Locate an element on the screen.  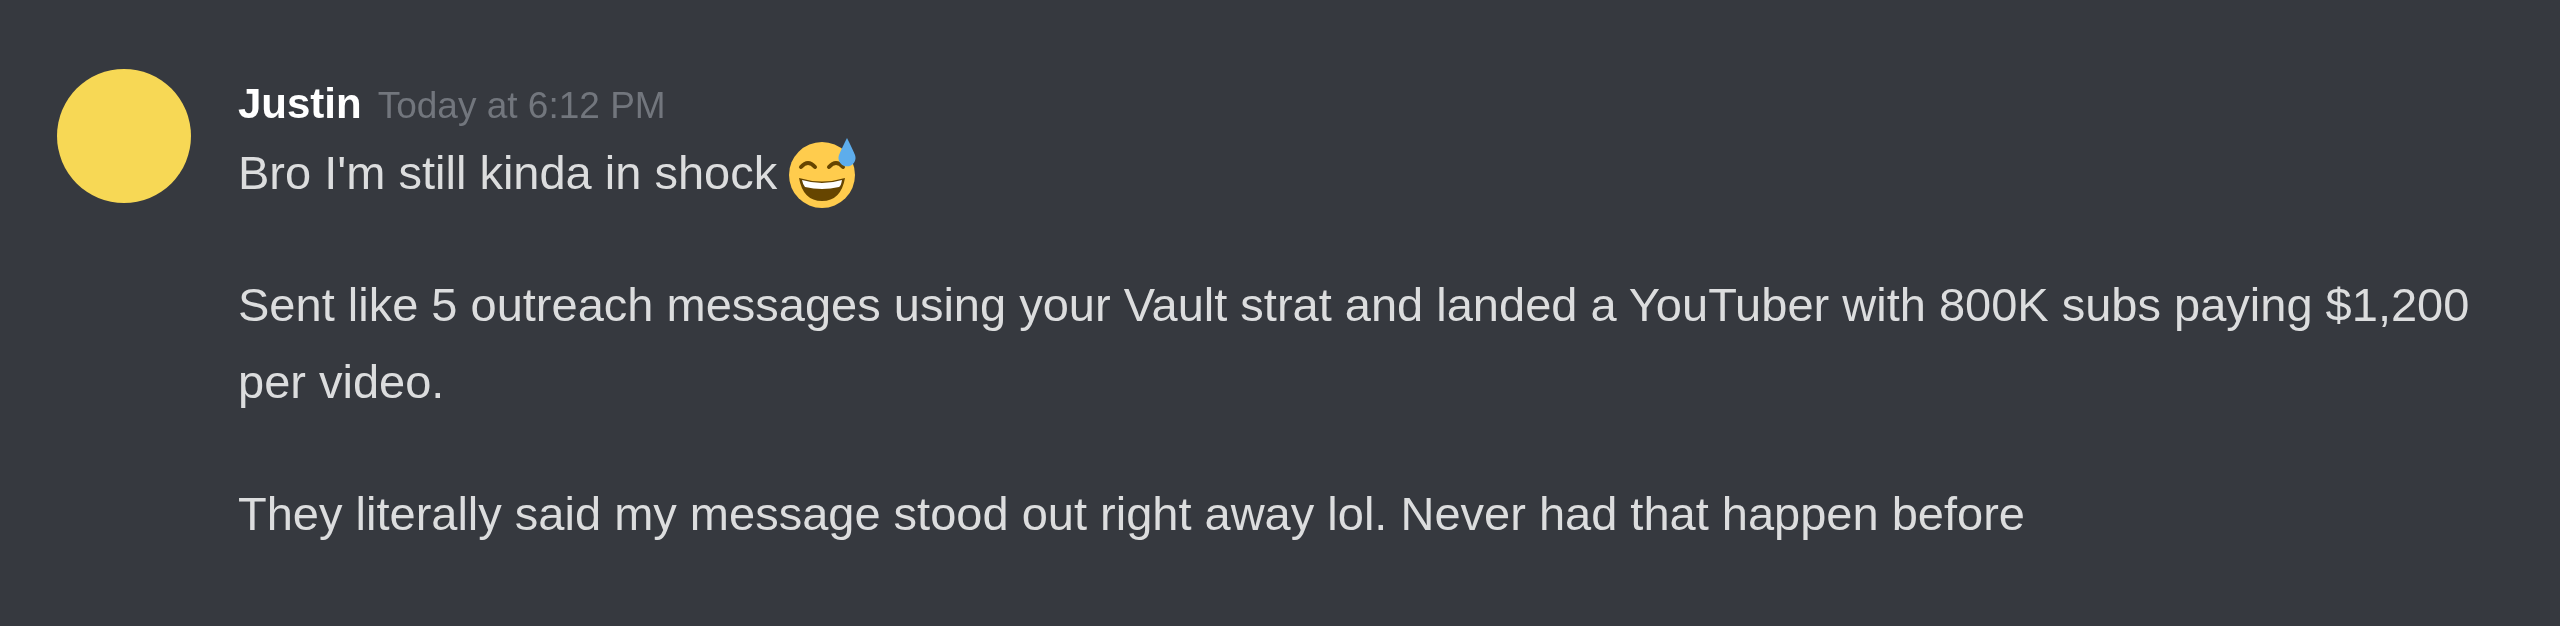
timestamp: Today at 6:12 PM is located at coordinates (521, 106).